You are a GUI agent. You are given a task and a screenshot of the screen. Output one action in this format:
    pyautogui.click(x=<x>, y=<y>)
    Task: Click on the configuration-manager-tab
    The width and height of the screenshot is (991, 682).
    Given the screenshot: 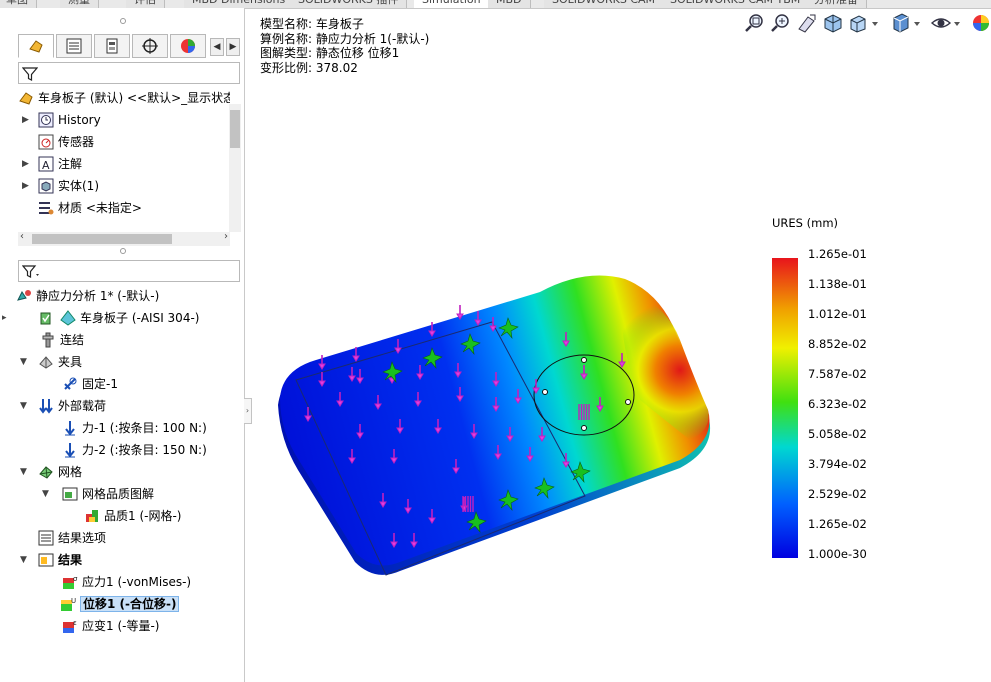 What is the action you would take?
    pyautogui.click(x=112, y=46)
    